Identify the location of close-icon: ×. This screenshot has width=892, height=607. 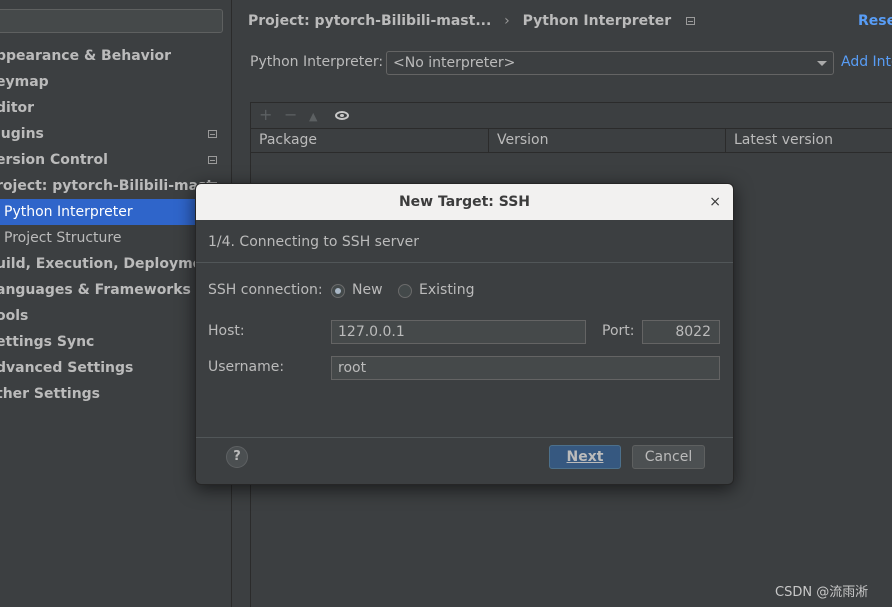
(715, 202).